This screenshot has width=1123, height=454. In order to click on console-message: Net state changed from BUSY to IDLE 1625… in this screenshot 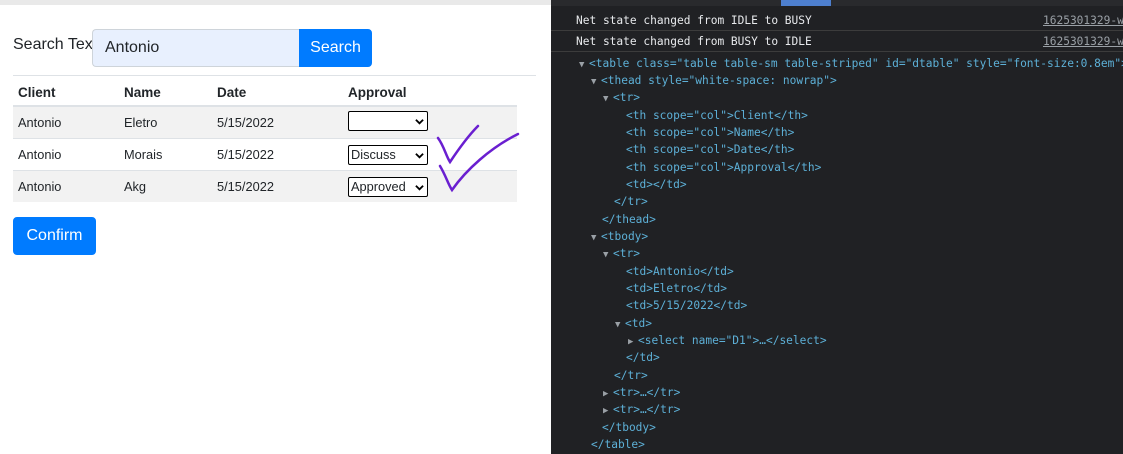, I will do `click(837, 41)`.